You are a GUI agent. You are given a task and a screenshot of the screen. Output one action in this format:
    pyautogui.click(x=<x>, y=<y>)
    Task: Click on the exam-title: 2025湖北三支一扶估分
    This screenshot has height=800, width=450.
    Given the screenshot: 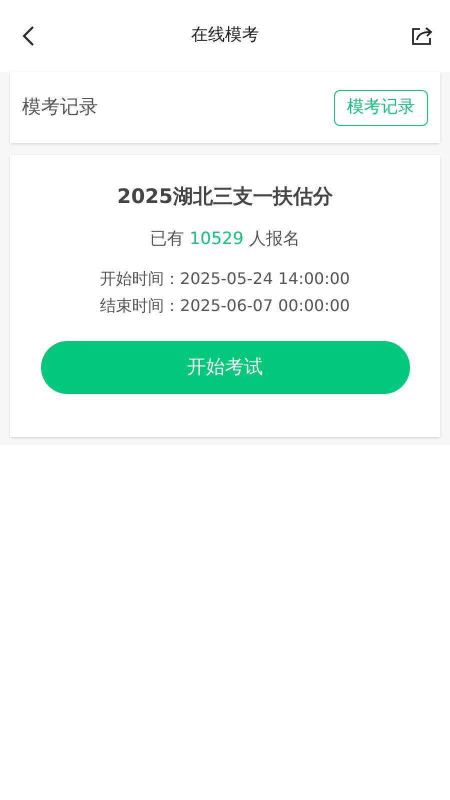 What is the action you would take?
    pyautogui.click(x=225, y=196)
    